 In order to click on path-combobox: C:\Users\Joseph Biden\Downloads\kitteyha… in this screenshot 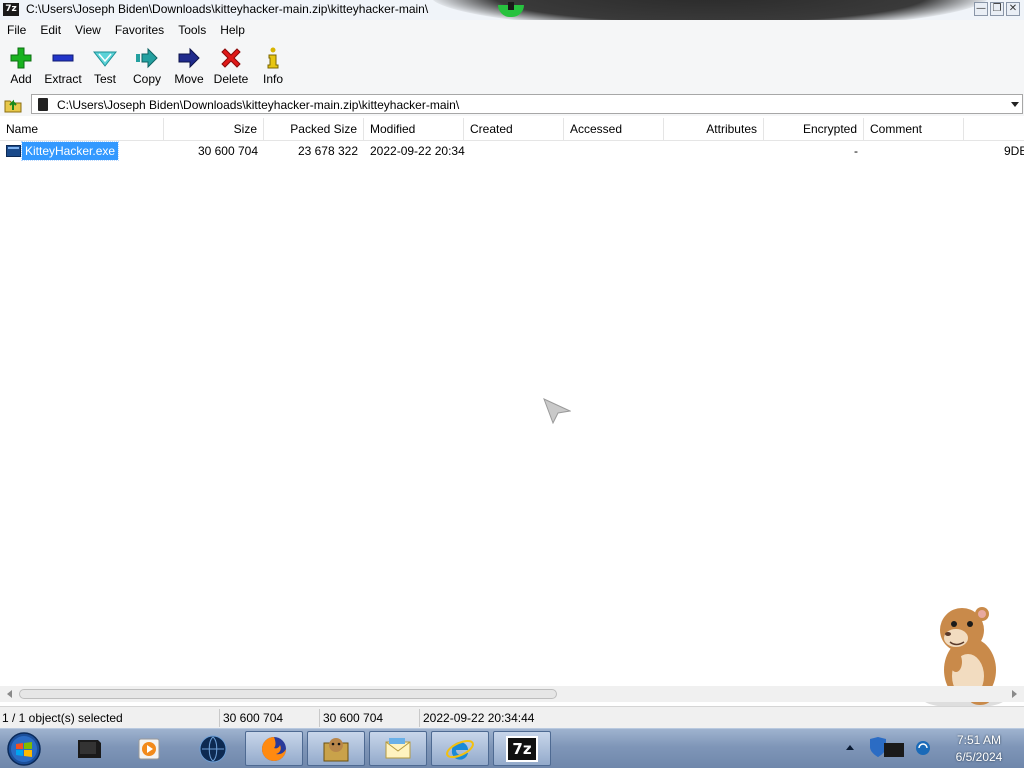, I will do `click(527, 104)`.